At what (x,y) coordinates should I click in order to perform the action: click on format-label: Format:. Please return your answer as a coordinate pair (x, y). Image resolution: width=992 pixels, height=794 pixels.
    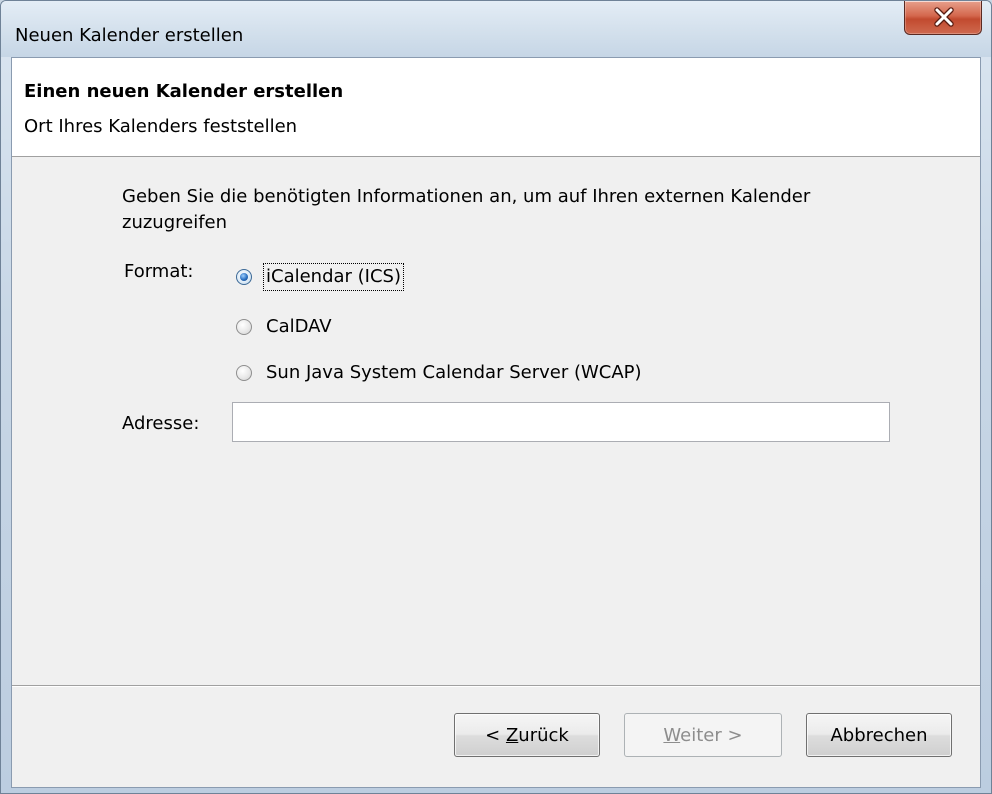
    Looking at the image, I should click on (159, 271).